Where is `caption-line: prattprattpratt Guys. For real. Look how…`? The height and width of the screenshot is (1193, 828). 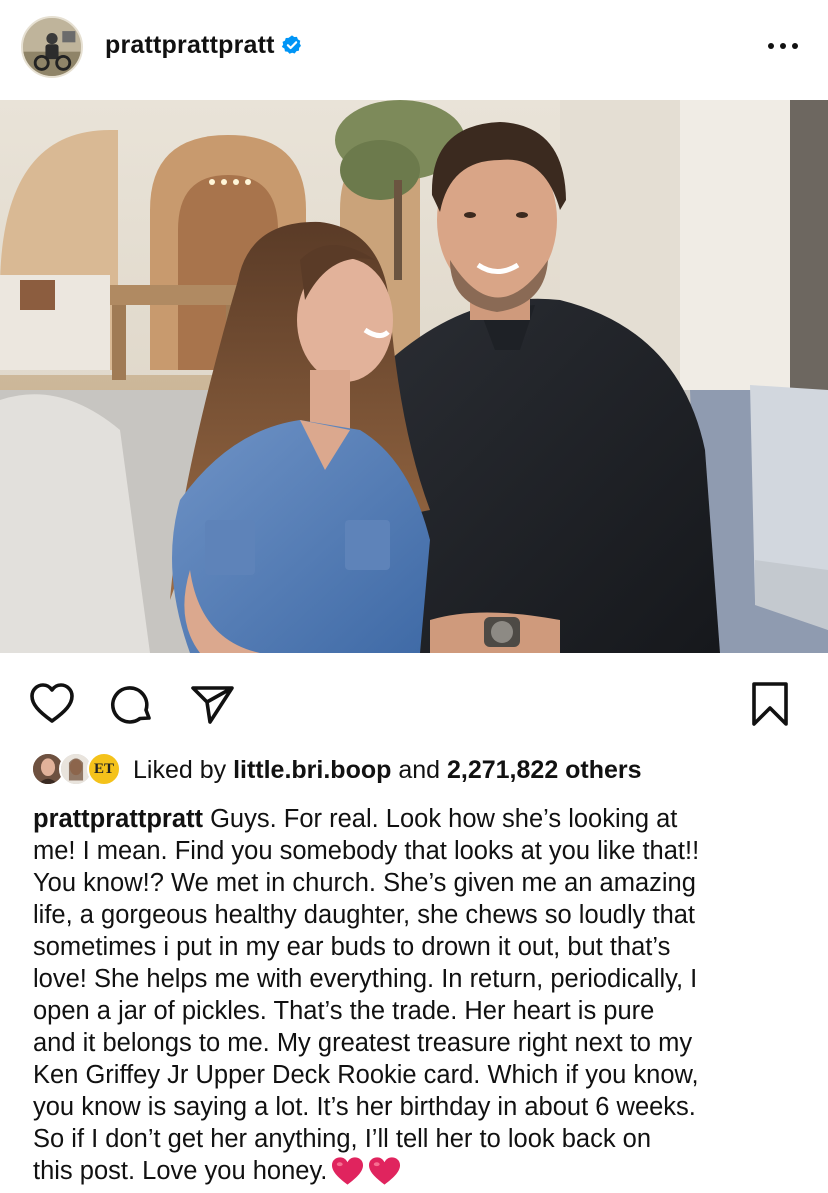
caption-line: prattprattpratt Guys. For real. Look how… is located at coordinates (418, 819).